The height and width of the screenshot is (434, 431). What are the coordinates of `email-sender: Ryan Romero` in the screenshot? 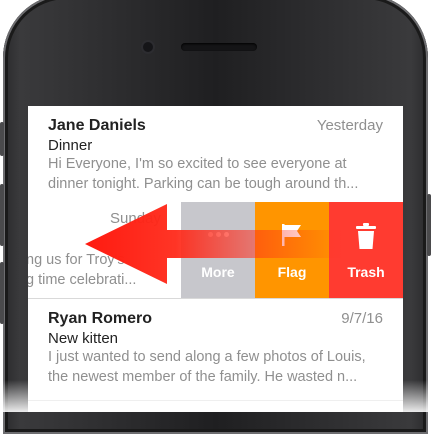 It's located at (100, 318).